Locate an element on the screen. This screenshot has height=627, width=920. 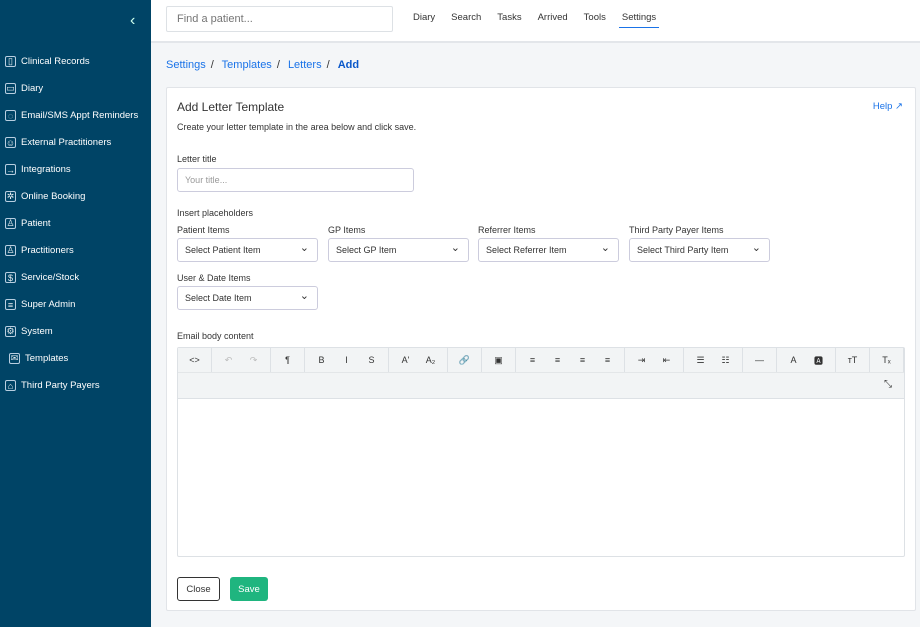
sidebar-item-external-practitioners: ☺ External Practitioners is located at coordinates (75, 142).